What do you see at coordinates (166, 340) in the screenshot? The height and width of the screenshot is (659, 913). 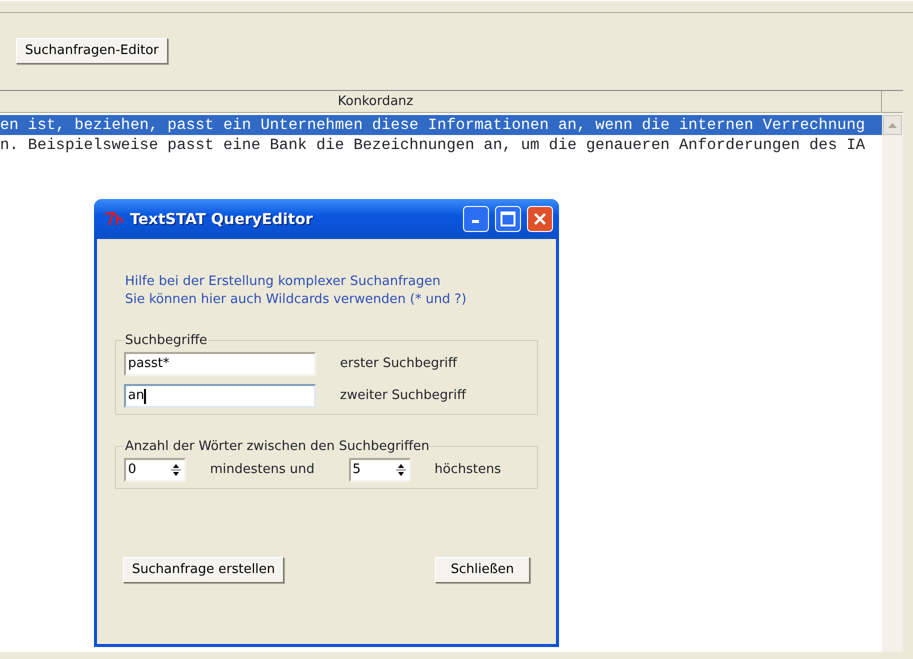 I see `group-label: Suchbegriffe` at bounding box center [166, 340].